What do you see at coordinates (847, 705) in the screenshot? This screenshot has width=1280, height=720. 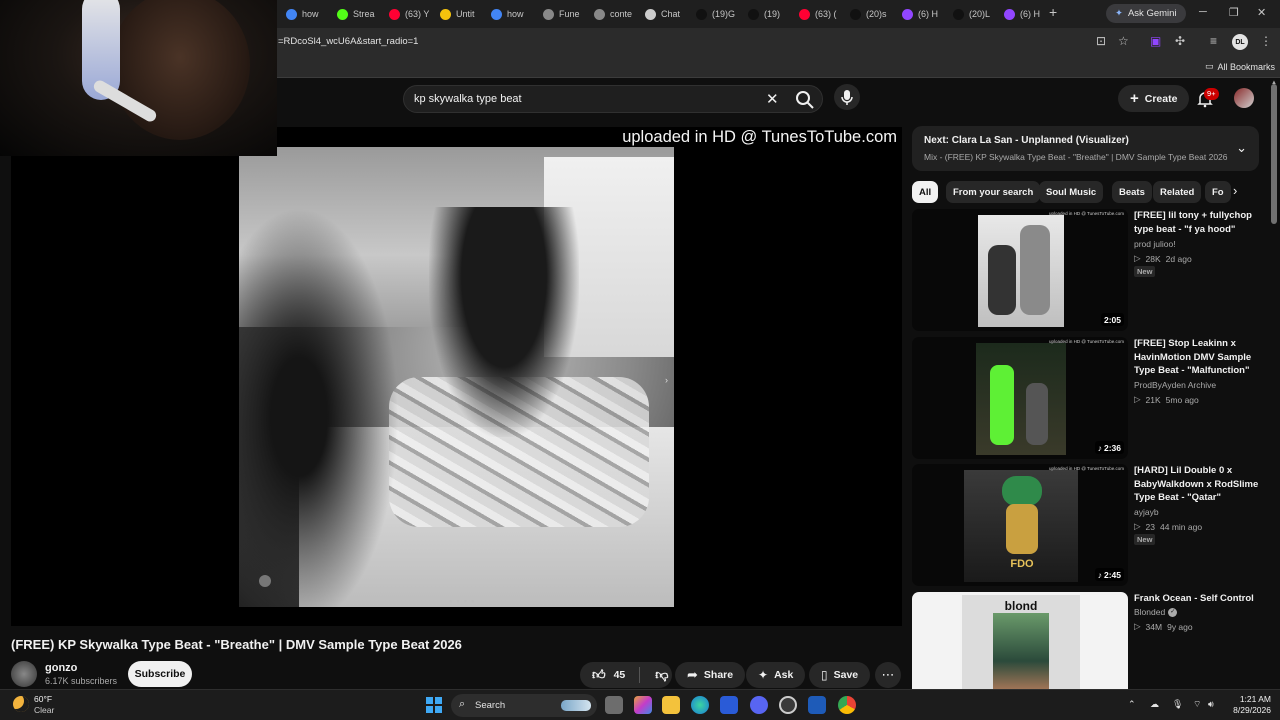 I see `chrome-icon` at bounding box center [847, 705].